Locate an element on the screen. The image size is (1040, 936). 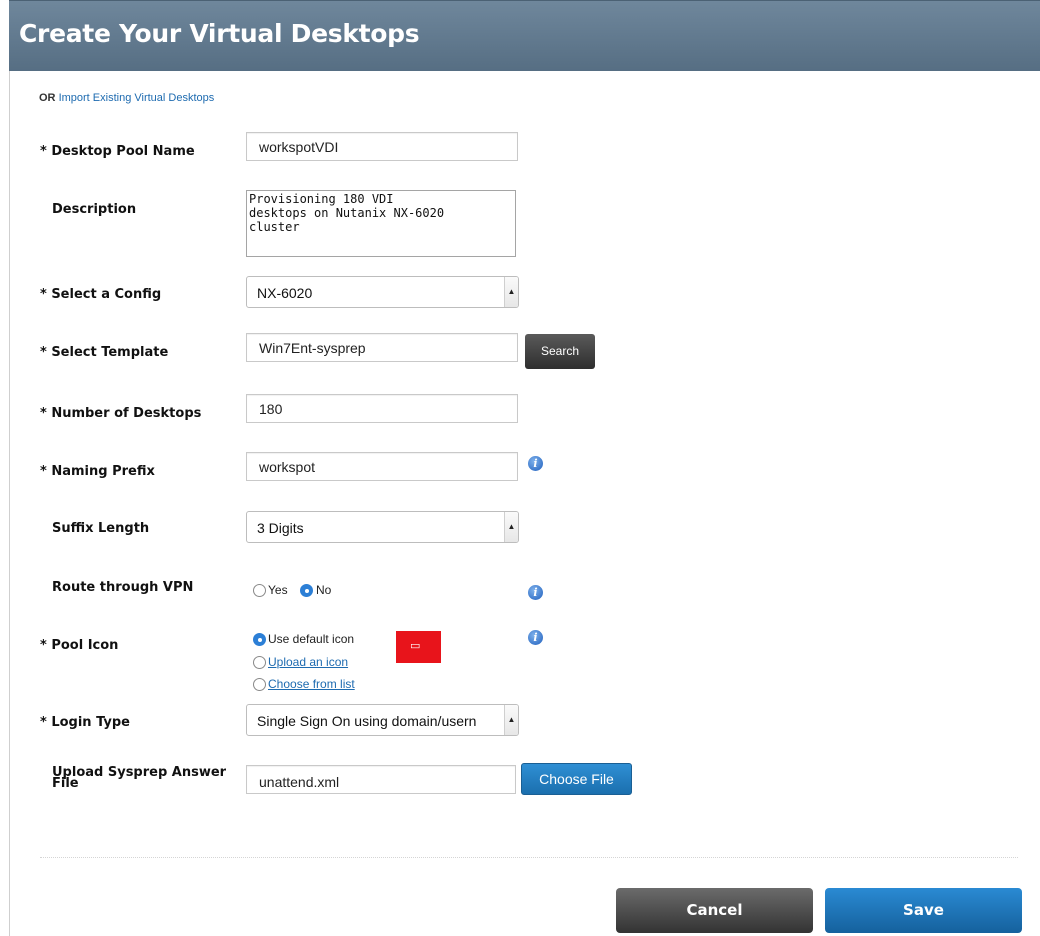
sysprep-file-input: unattend.xml is located at coordinates (381, 779).